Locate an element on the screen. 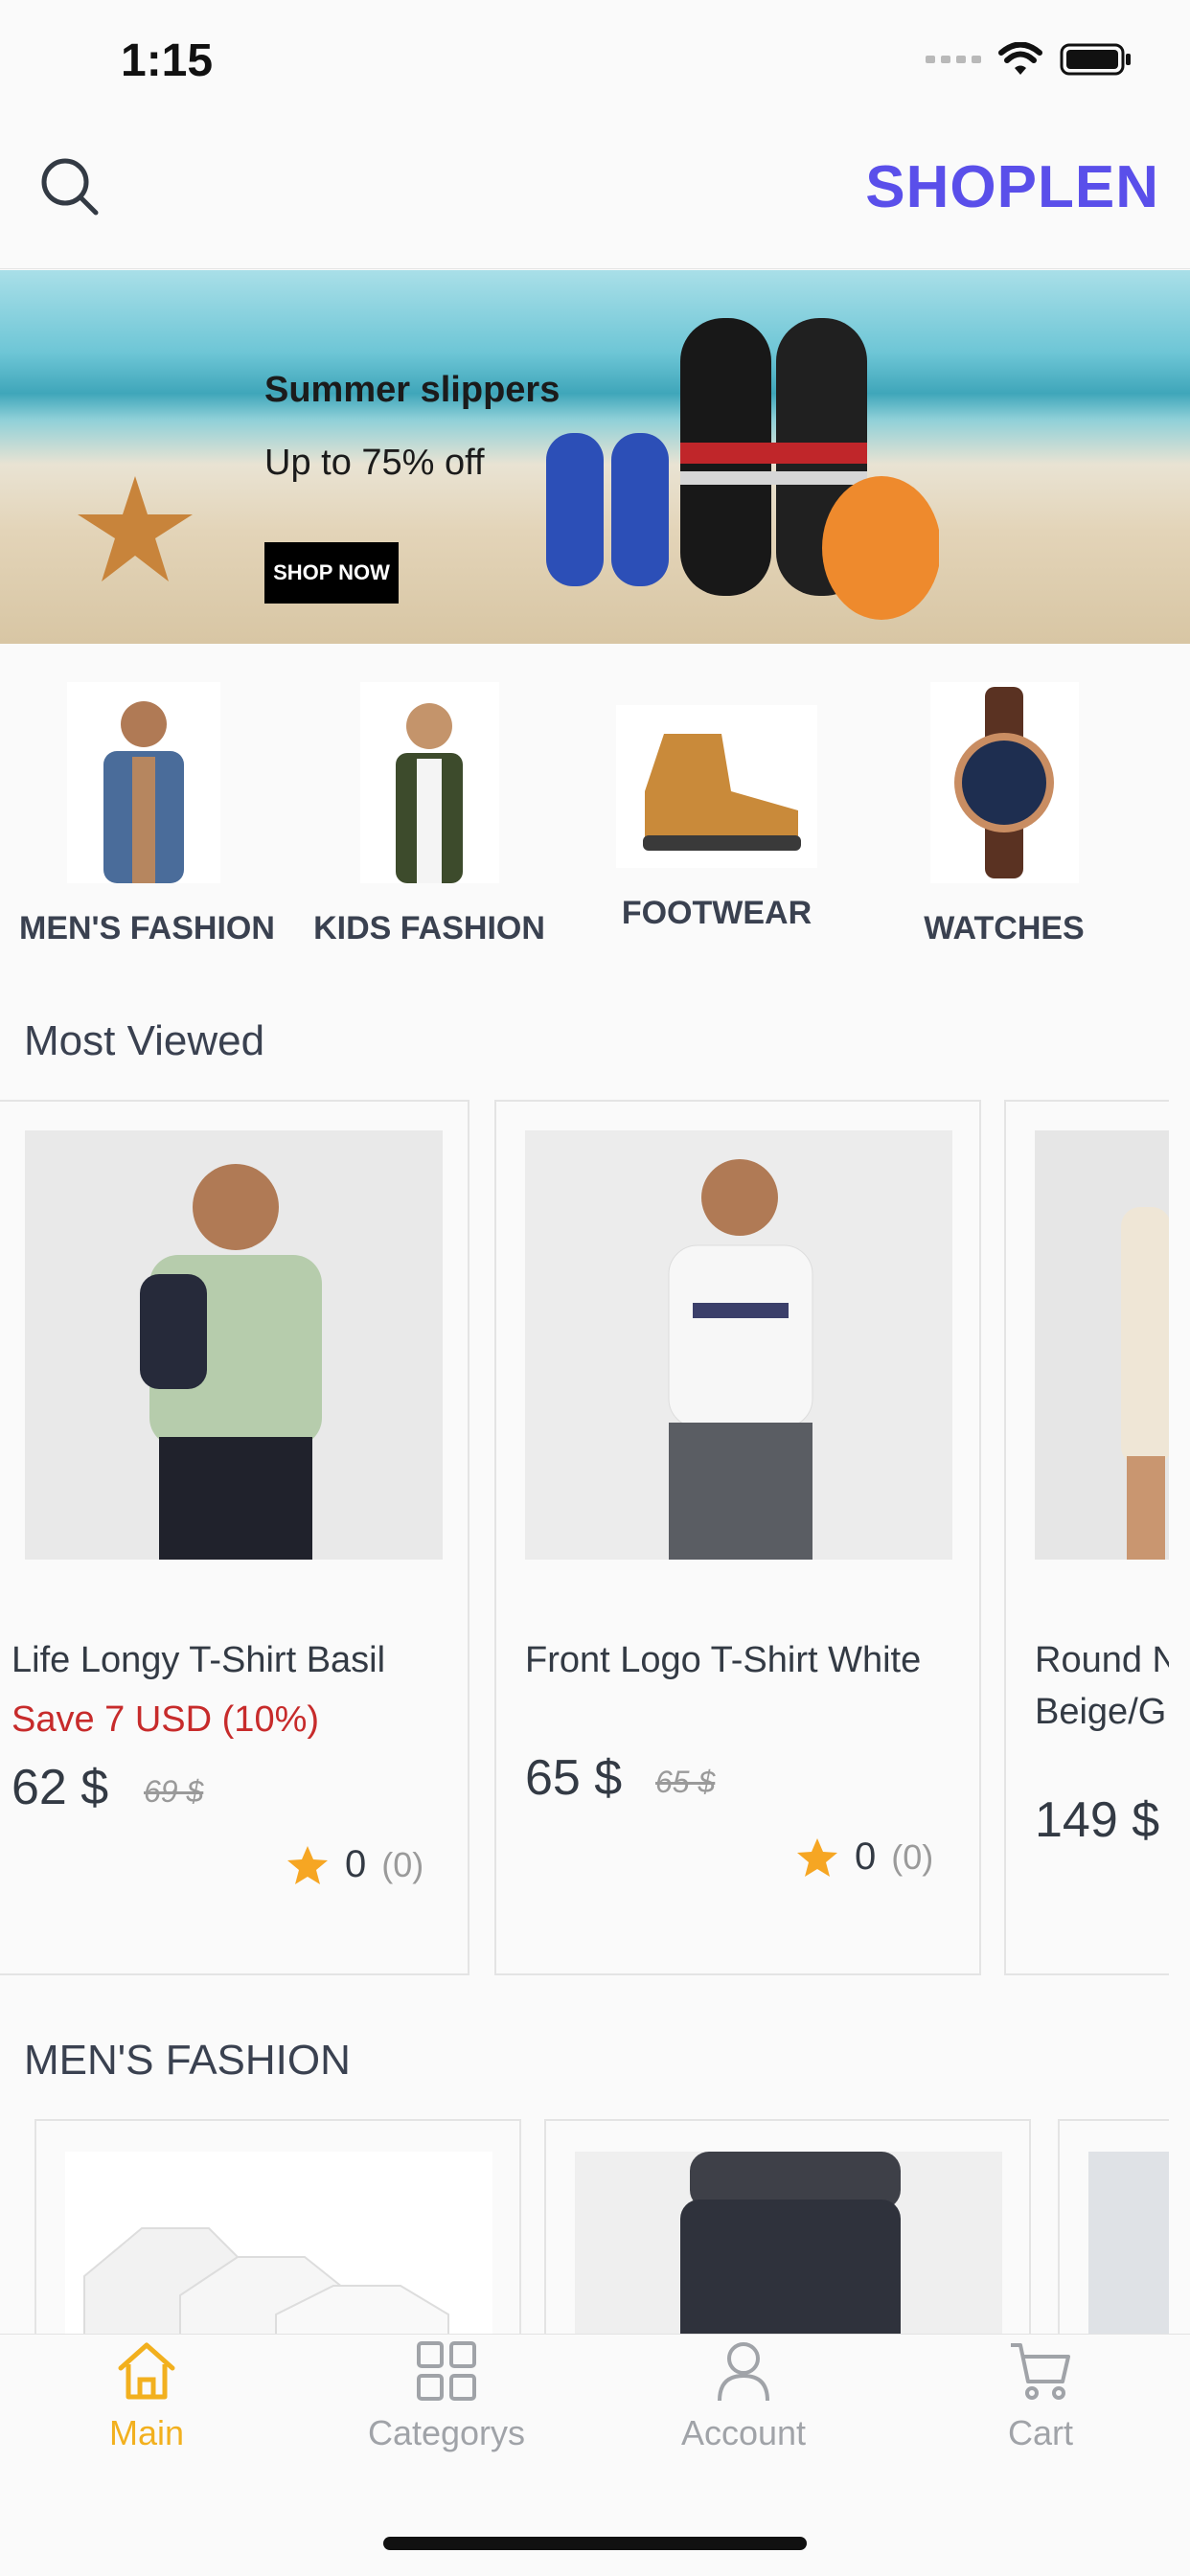  tab-label: Categorys is located at coordinates (447, 2432).